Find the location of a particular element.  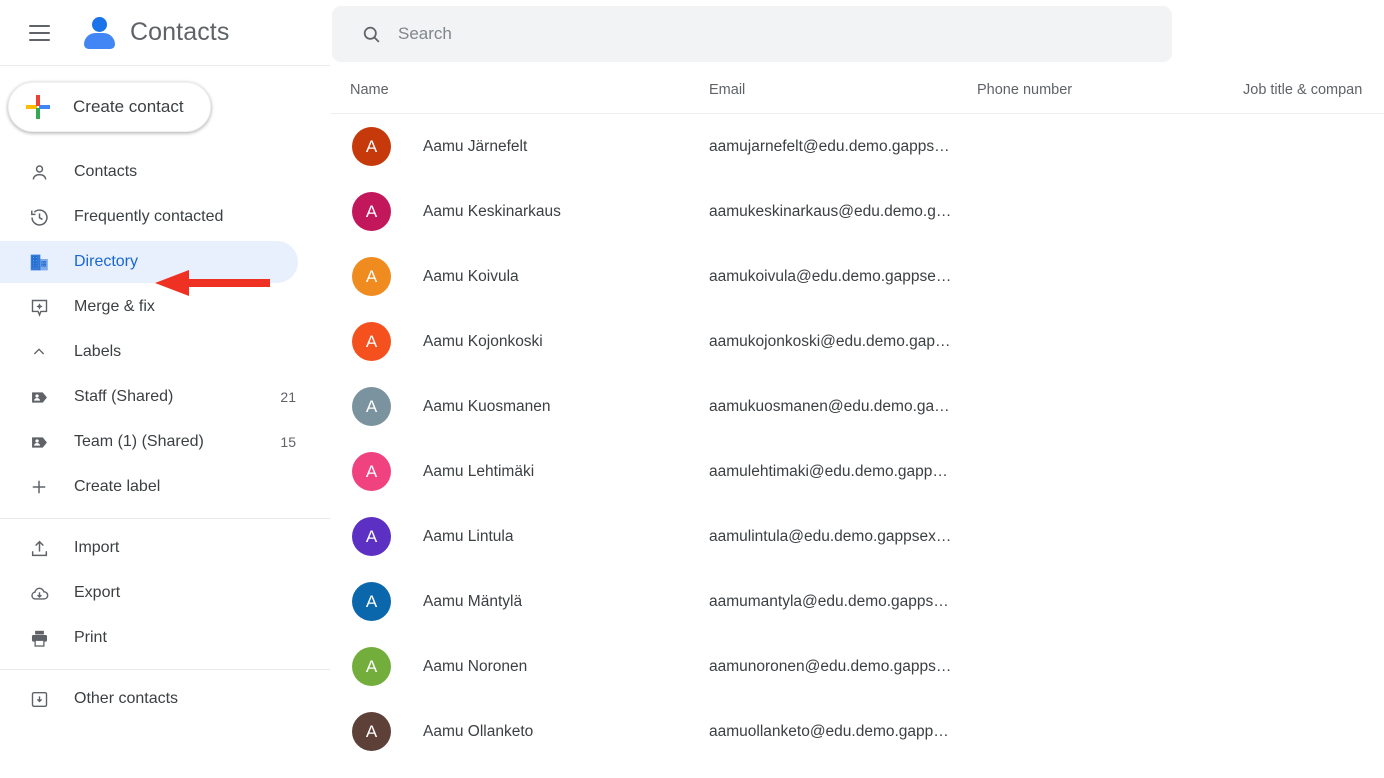

contact-name: Aamu Ollanketo is located at coordinates (478, 731).